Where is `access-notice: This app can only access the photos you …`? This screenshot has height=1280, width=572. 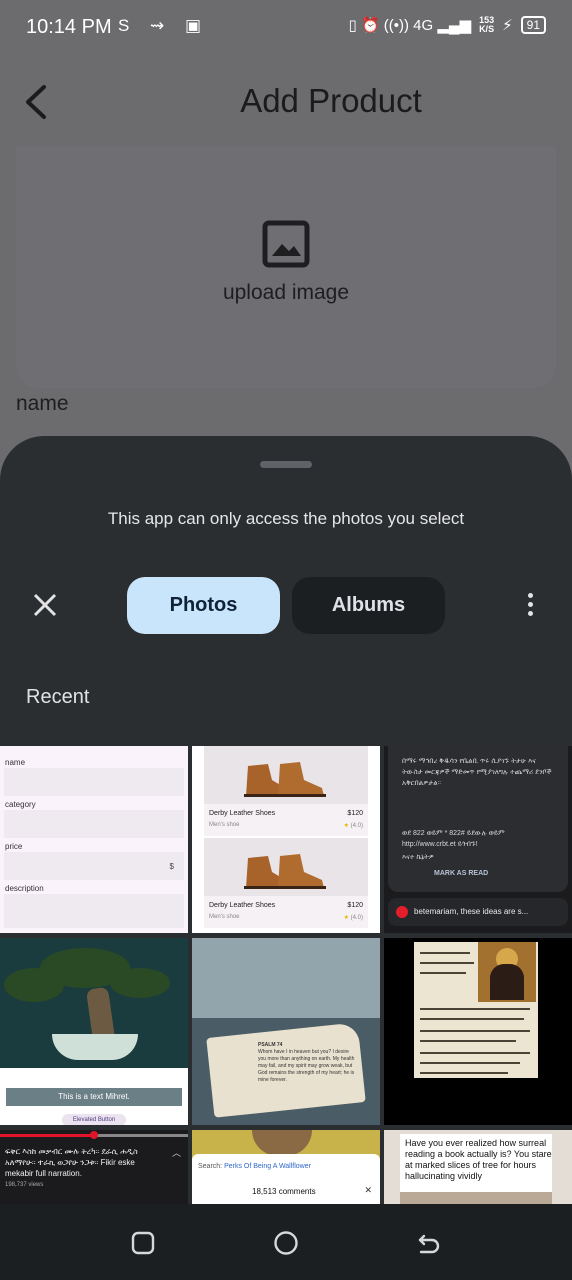 access-notice: This app can only access the photos you … is located at coordinates (286, 518).